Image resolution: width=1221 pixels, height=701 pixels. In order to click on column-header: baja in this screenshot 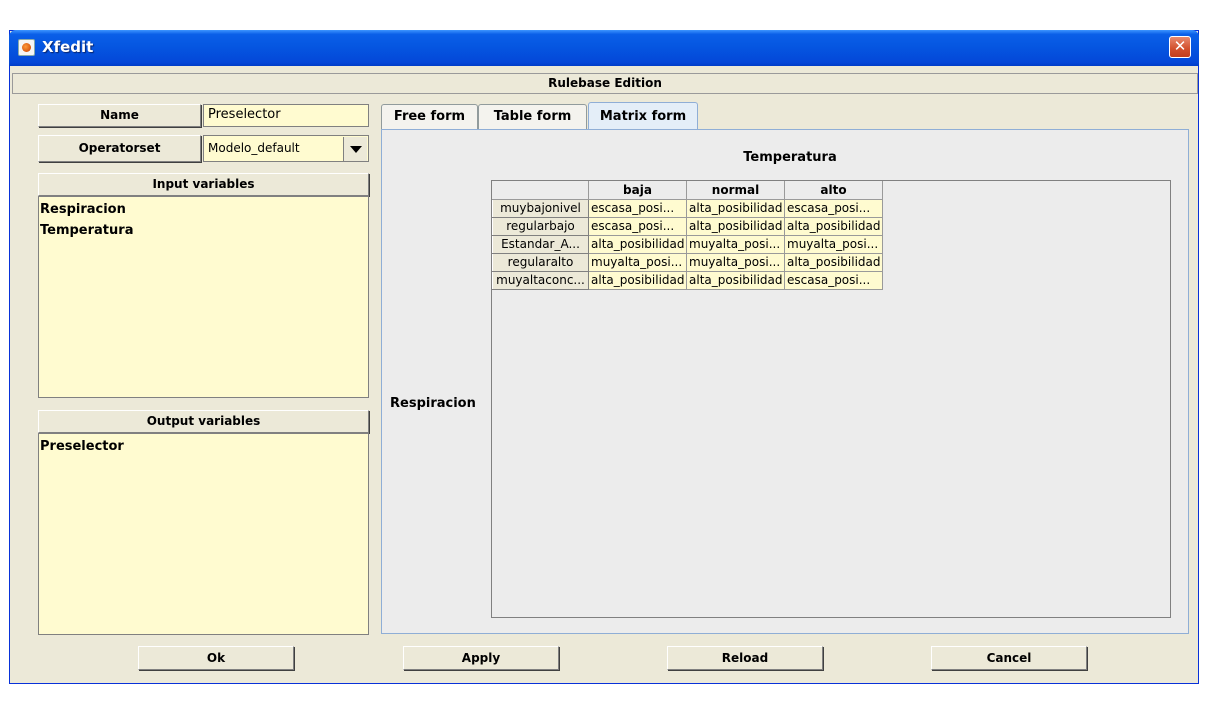, I will do `click(637, 190)`.